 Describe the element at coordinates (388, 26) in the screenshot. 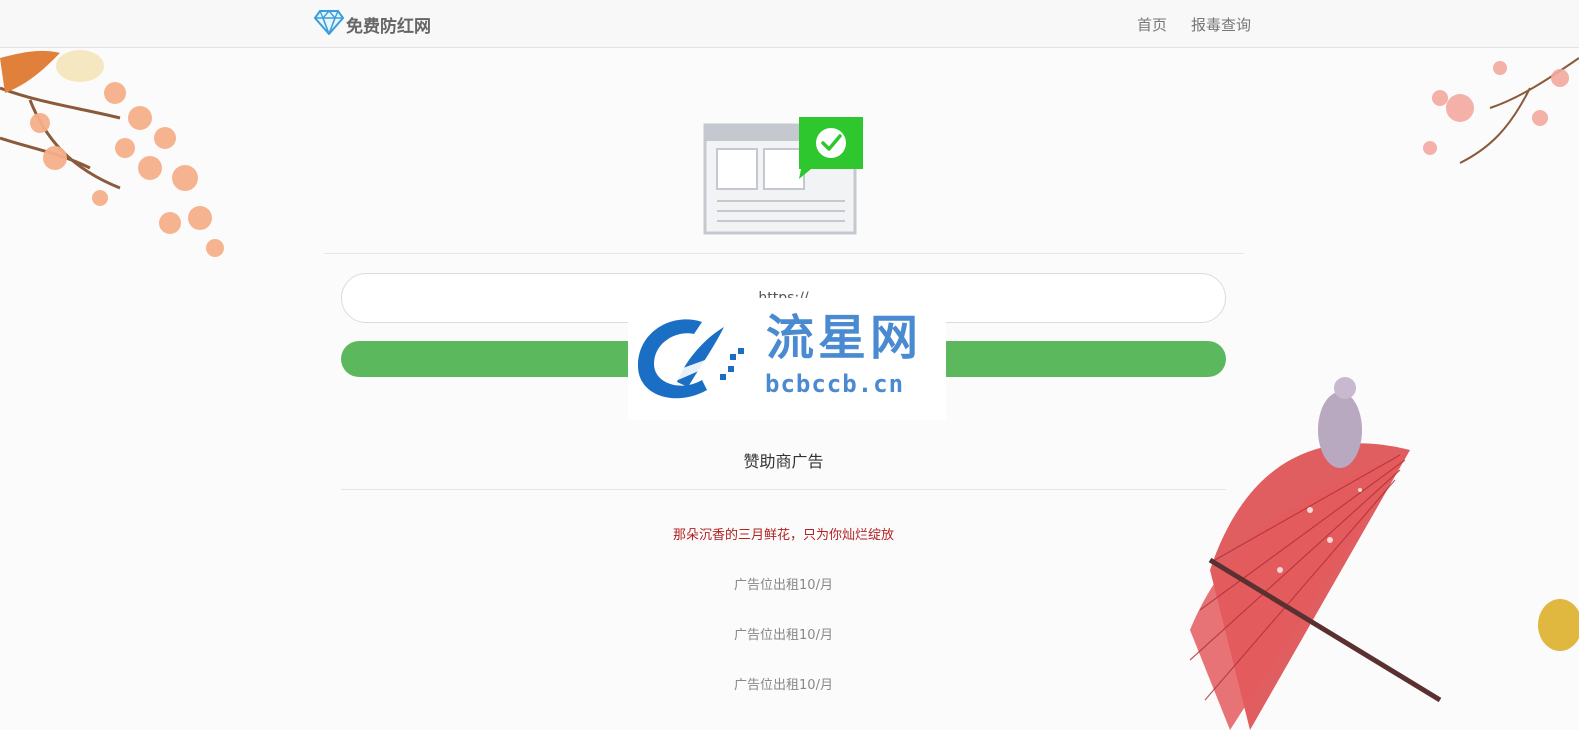

I see `brand-name: 免费防红网` at that location.